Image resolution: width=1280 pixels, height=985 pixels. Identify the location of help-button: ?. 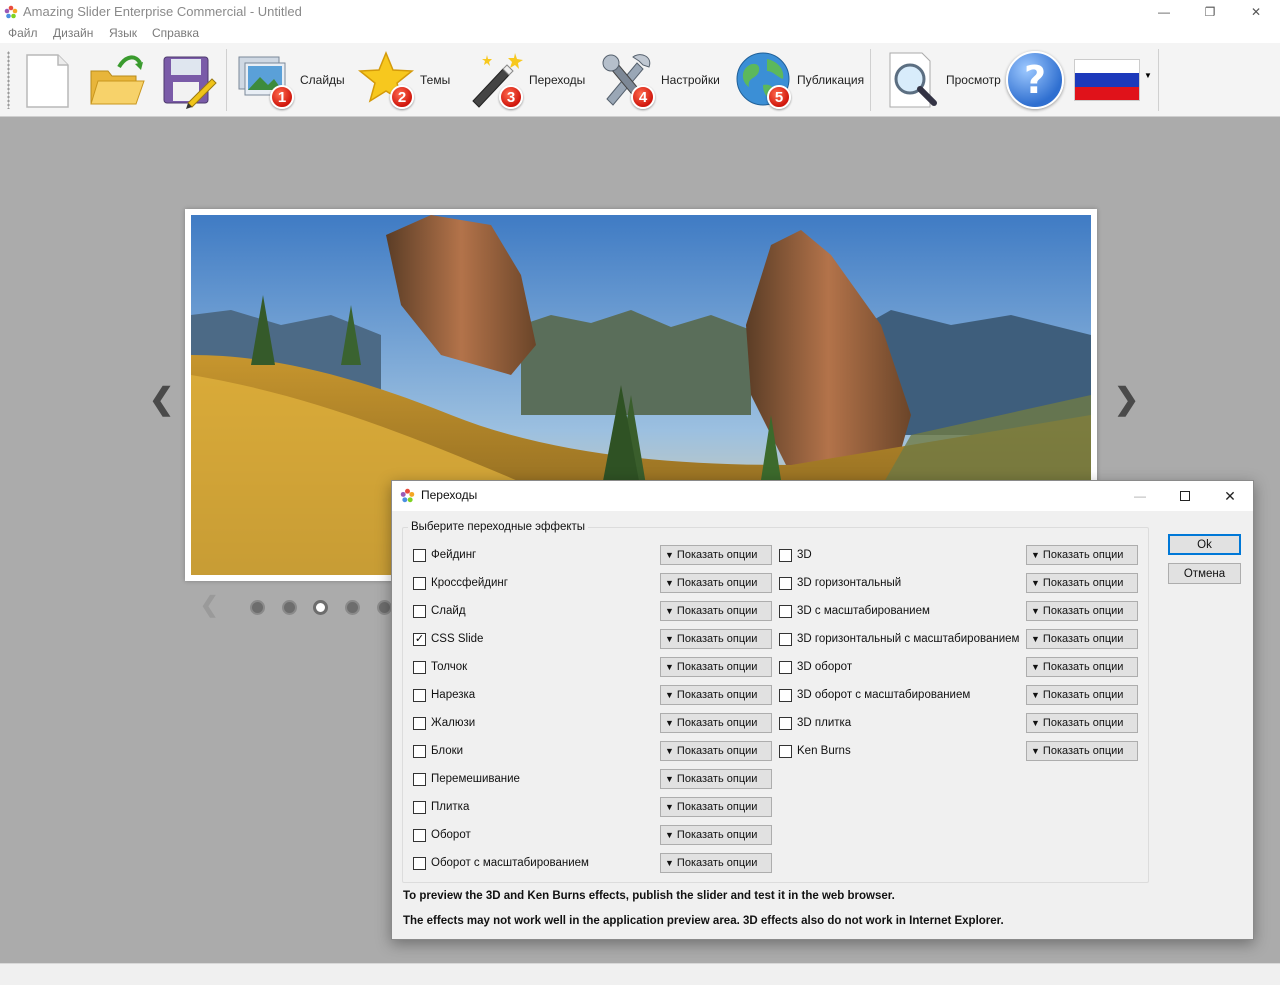
(1035, 80).